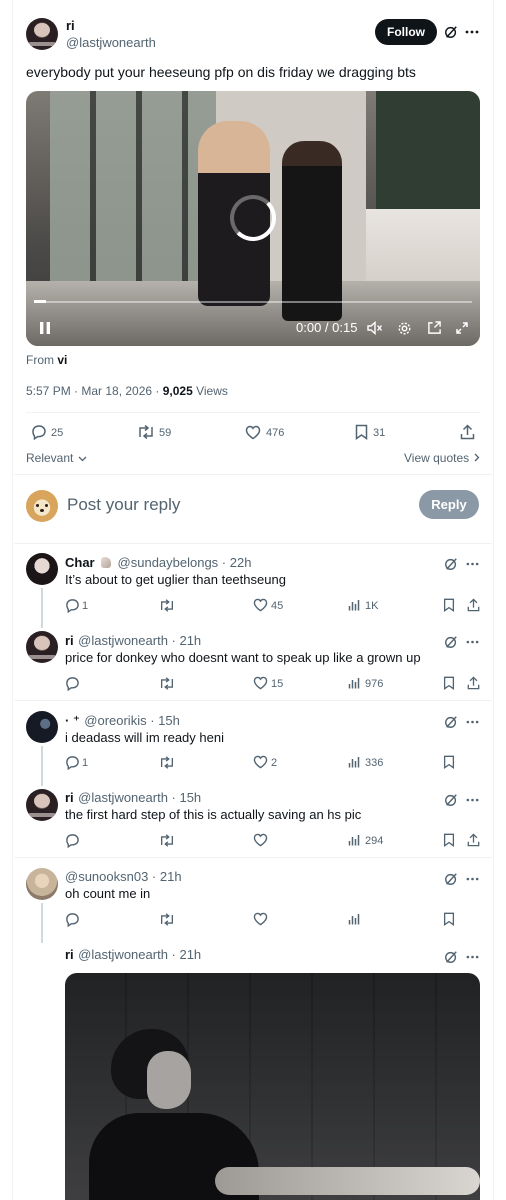 This screenshot has height=1200, width=506. I want to click on reply-header: · ⁺ @oreorikis · 15h, so click(122, 721).